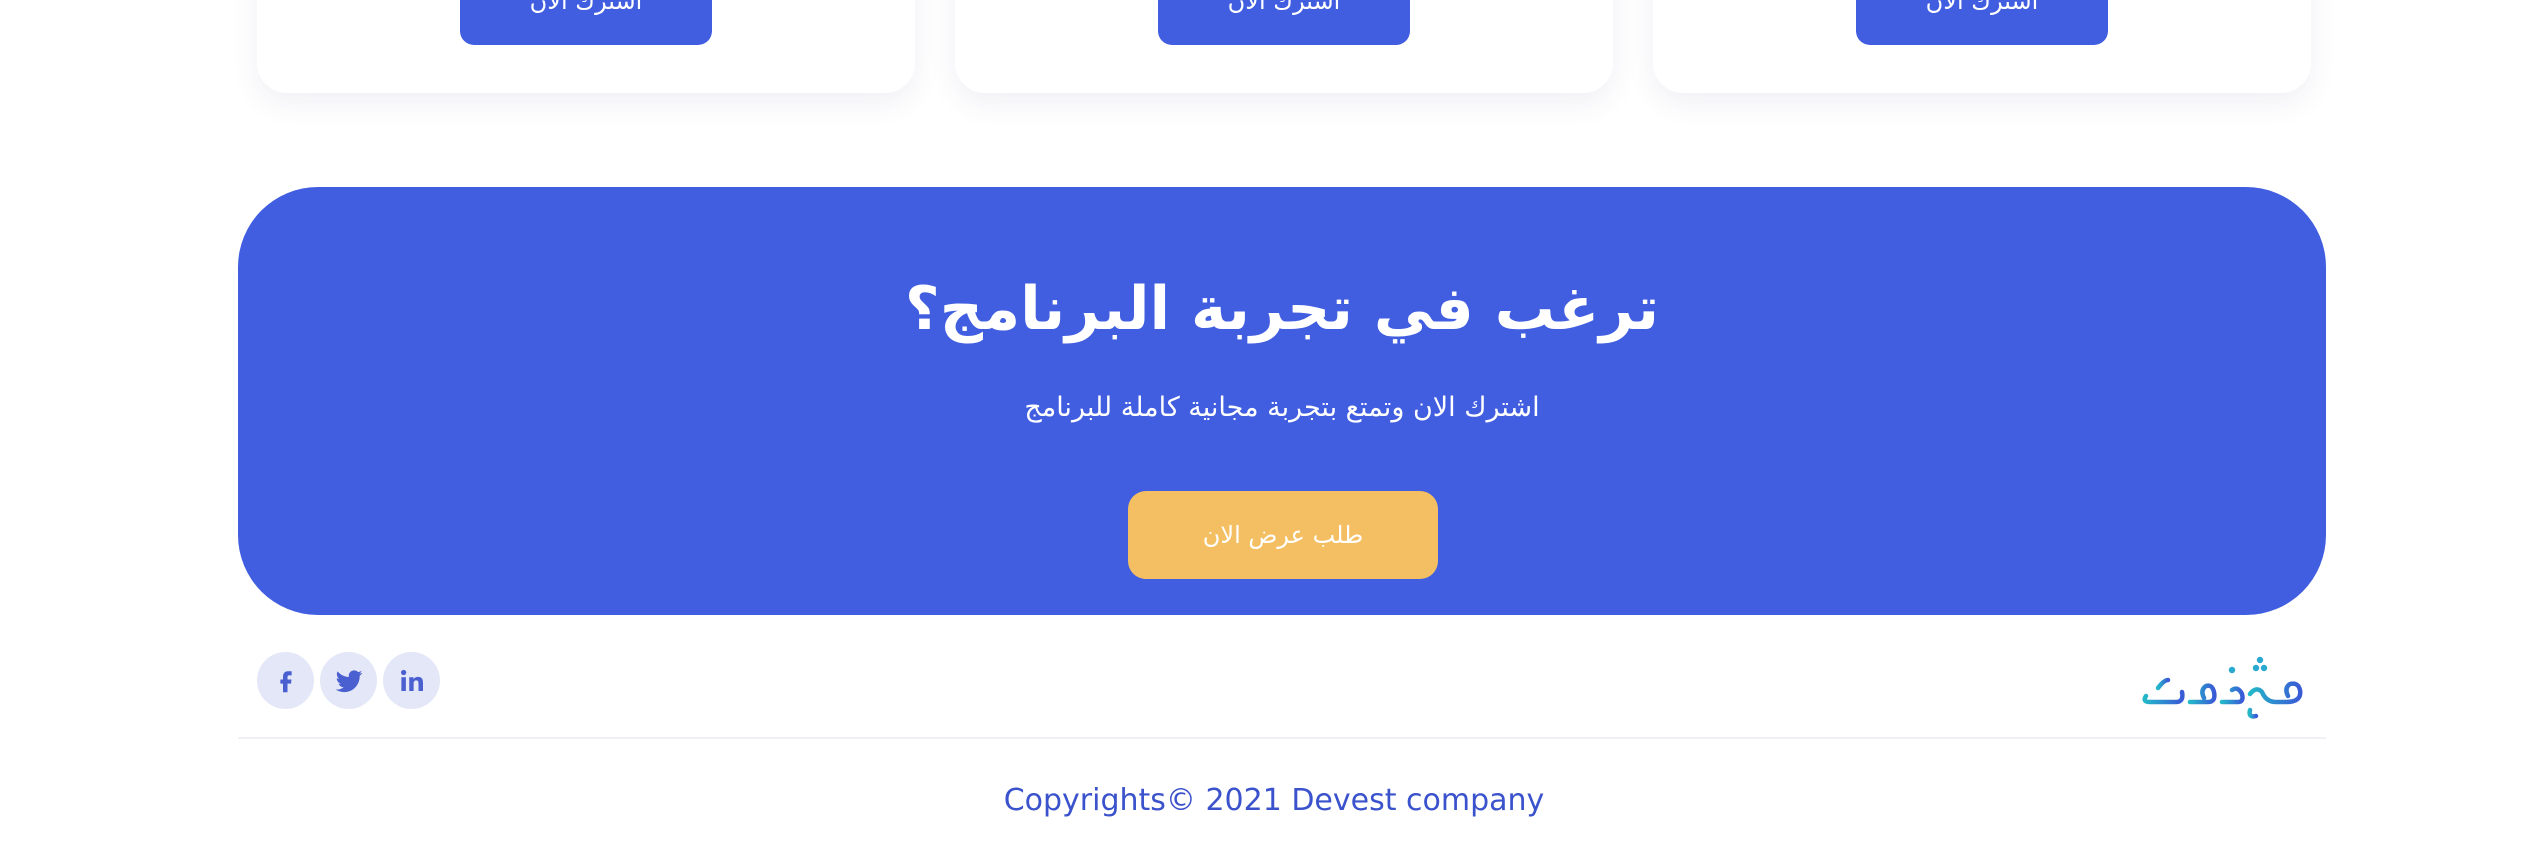 The width and height of the screenshot is (2548, 866). What do you see at coordinates (1282, 309) in the screenshot?
I see `cta-title: ترغب في تجربة البرنامج؟` at bounding box center [1282, 309].